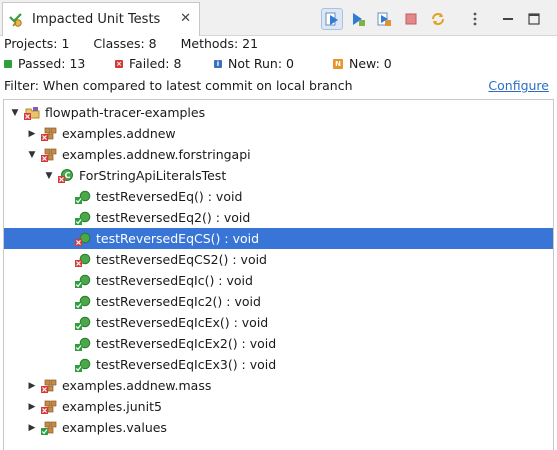 The height and width of the screenshot is (450, 557). I want to click on tree-item: testReversedEqIc() : void, so click(278, 280).